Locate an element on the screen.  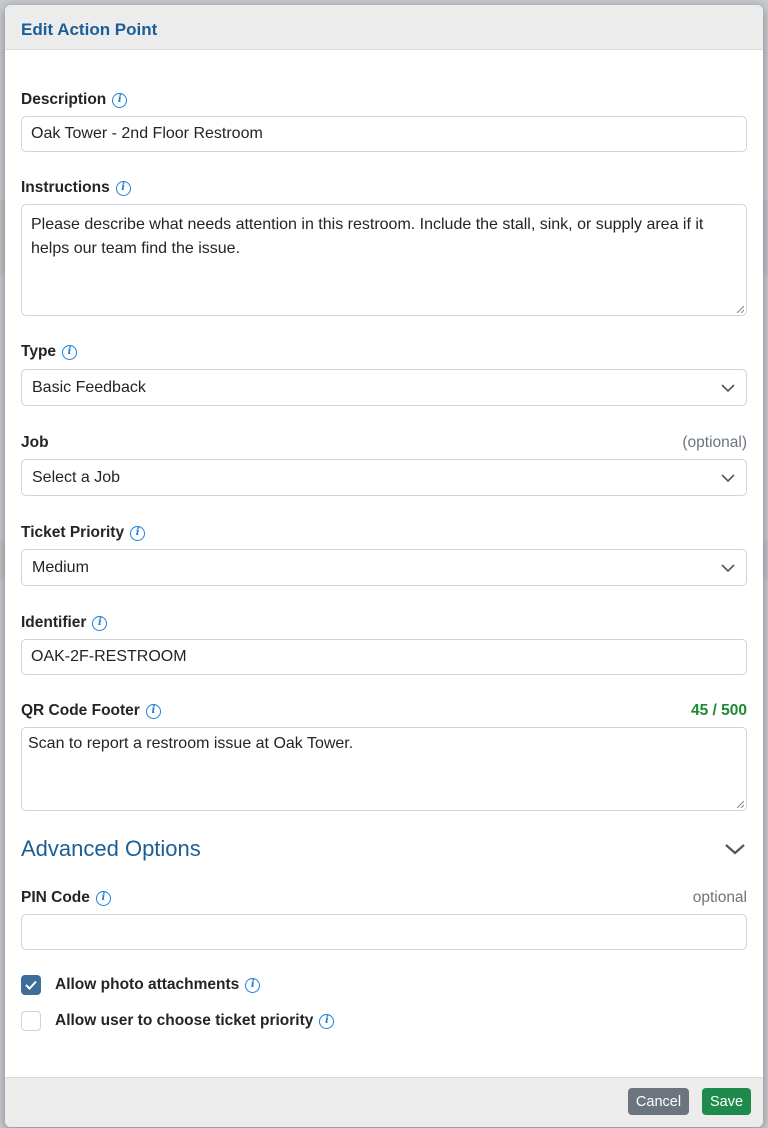
advanced-options-toggle: Advanced Options is located at coordinates (111, 849).